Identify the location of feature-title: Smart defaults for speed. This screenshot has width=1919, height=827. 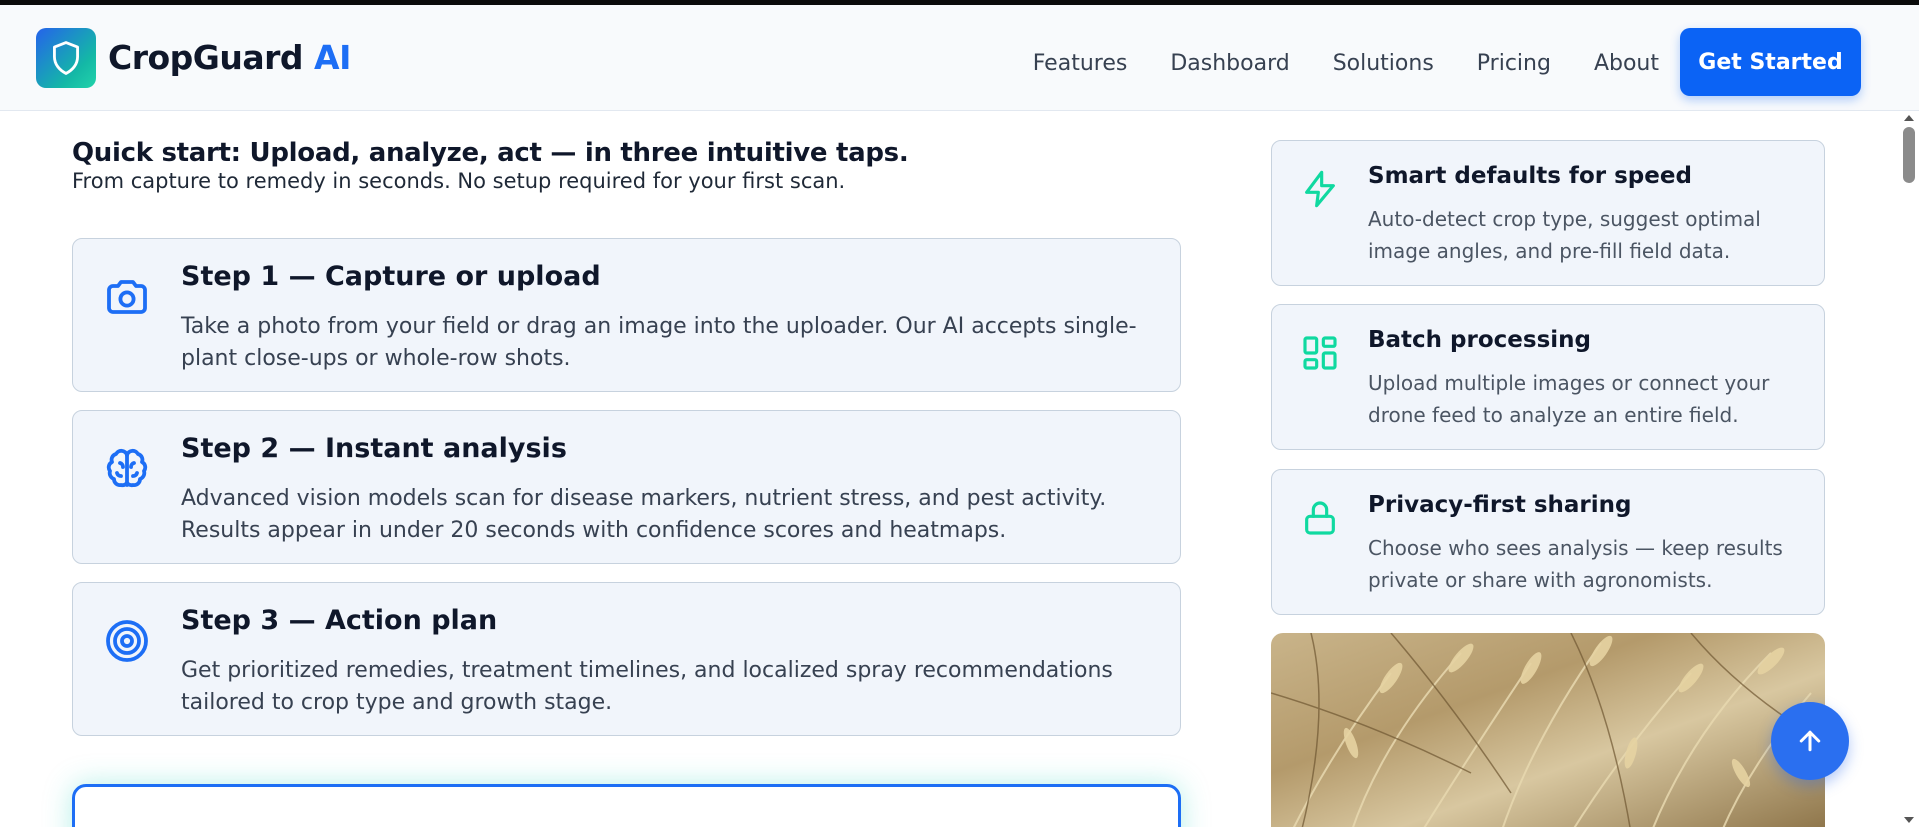
(1530, 176).